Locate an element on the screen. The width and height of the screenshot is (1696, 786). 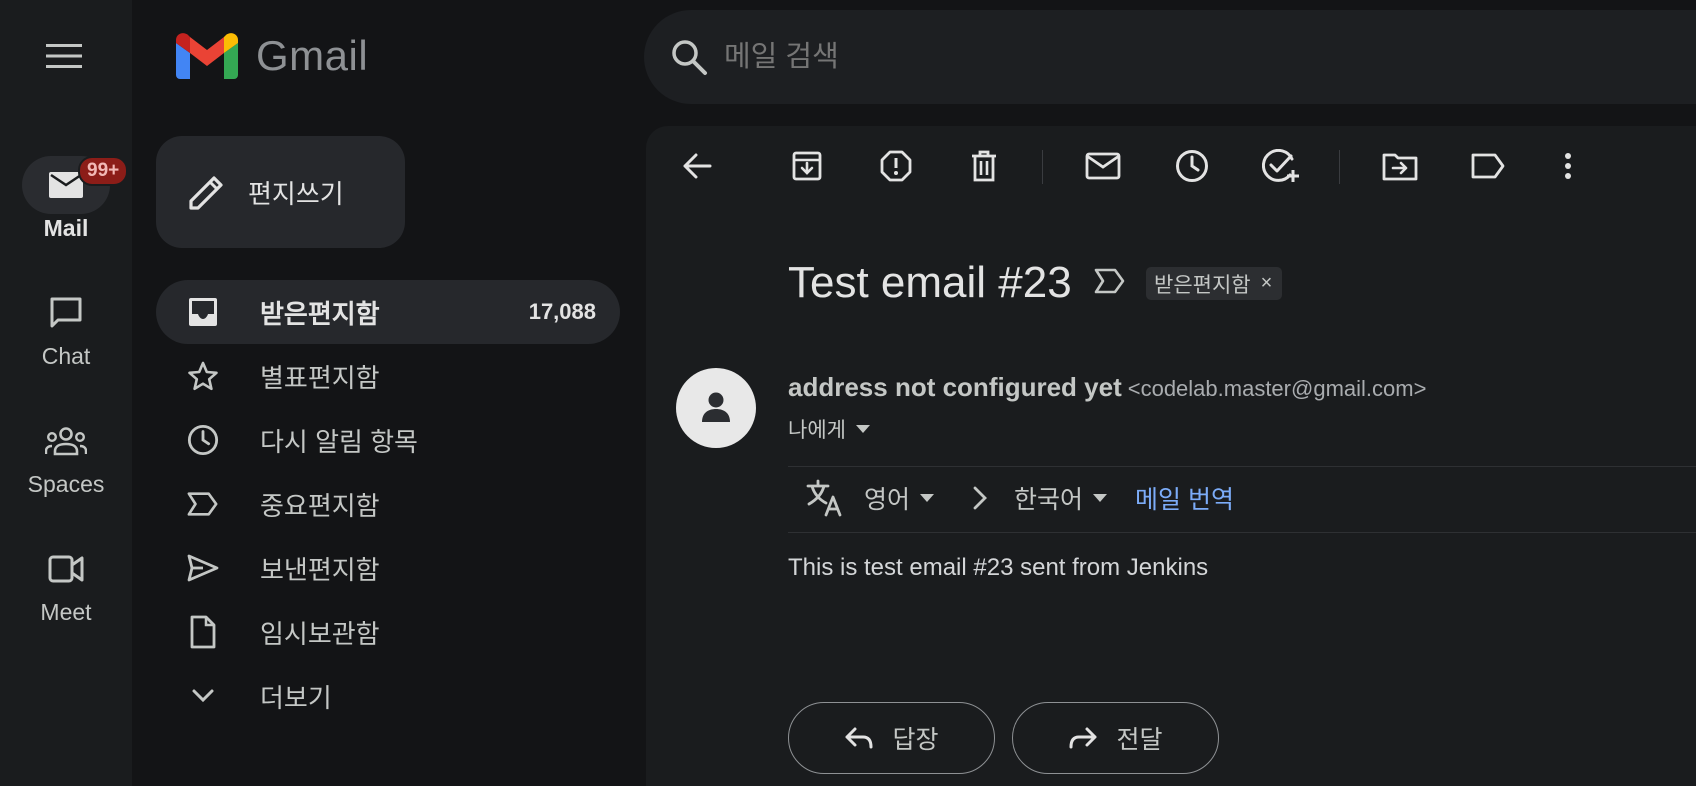
source-language-select: 영어 is located at coordinates (887, 498).